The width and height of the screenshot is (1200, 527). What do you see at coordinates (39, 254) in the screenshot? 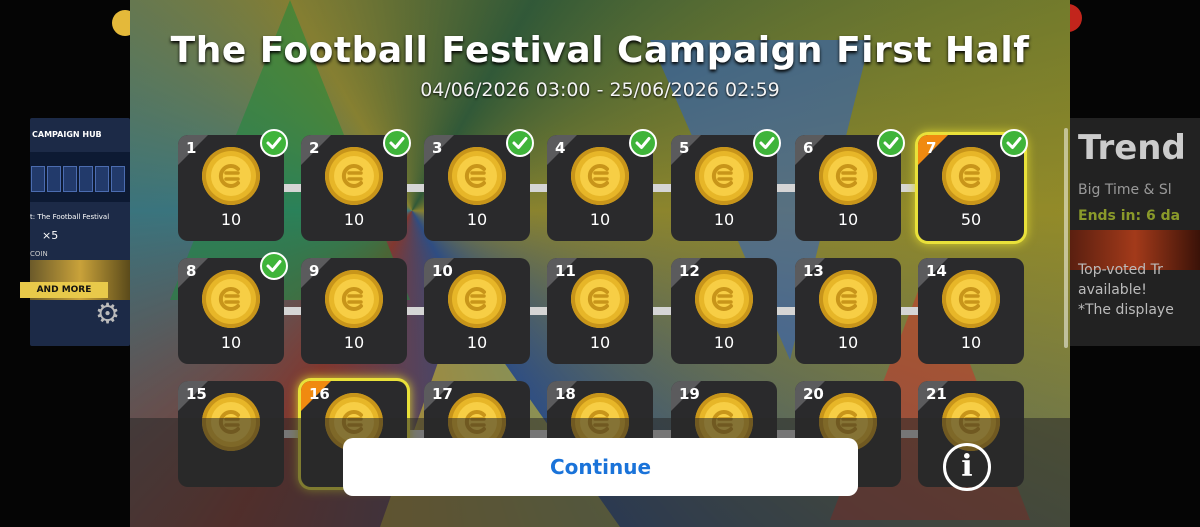
I see `hub-coin-label: COIN` at bounding box center [39, 254].